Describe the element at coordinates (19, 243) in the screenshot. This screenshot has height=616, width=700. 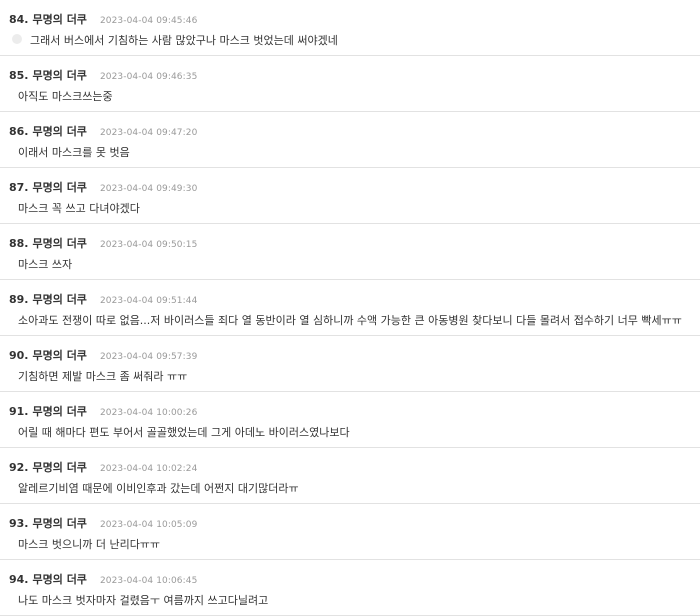
I see `comment-number: 88.` at that location.